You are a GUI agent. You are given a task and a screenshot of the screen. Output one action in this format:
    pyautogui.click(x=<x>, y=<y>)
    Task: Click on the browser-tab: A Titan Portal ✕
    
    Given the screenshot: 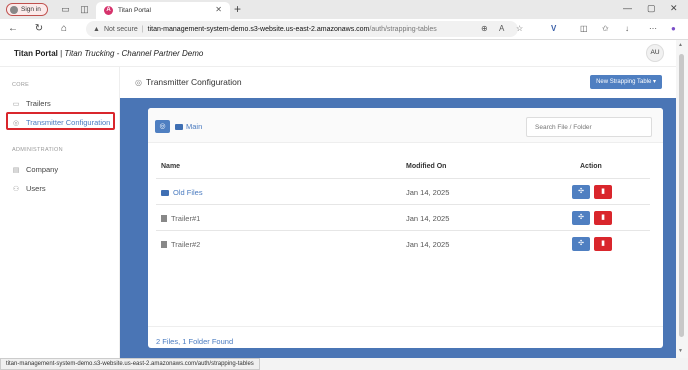 What is the action you would take?
    pyautogui.click(x=163, y=10)
    